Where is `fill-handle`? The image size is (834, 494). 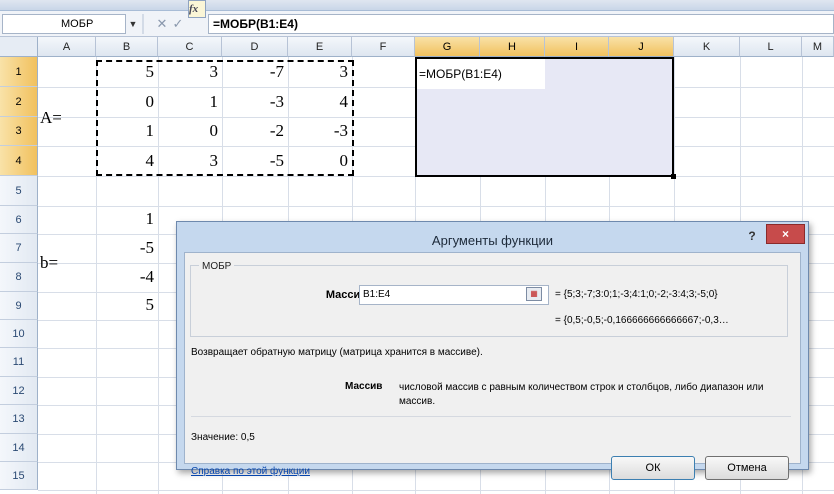 fill-handle is located at coordinates (673, 176).